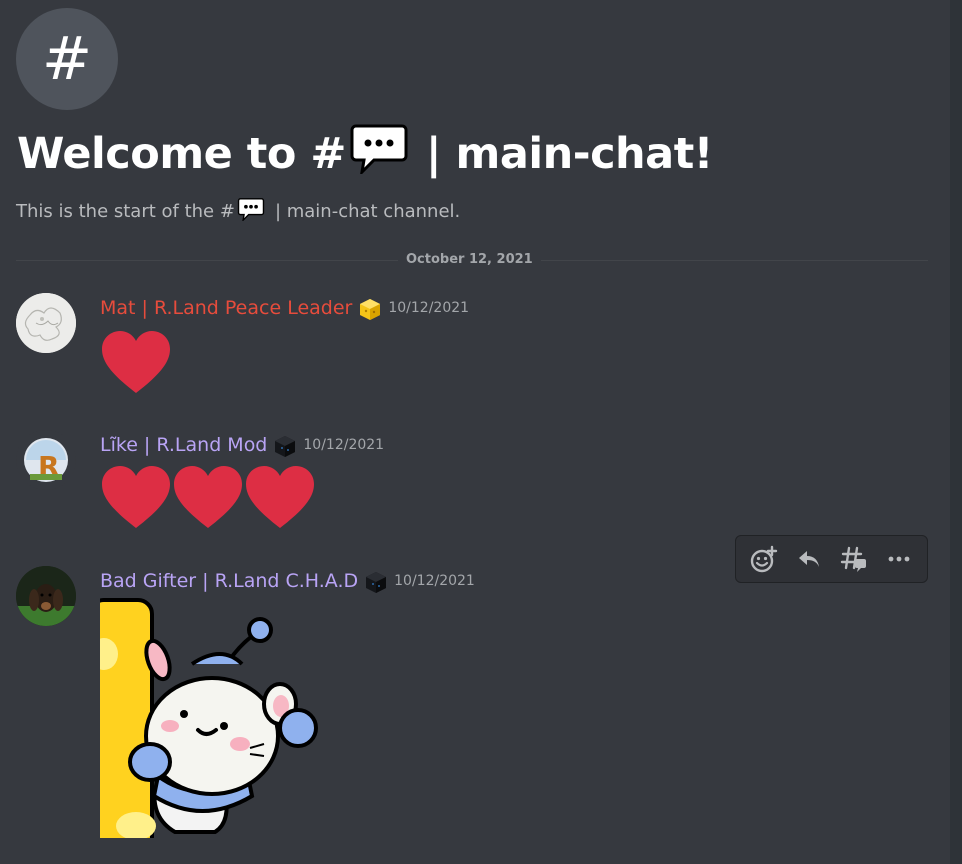 The image size is (962, 864). I want to click on divider-date: October 12, 2021, so click(469, 260).